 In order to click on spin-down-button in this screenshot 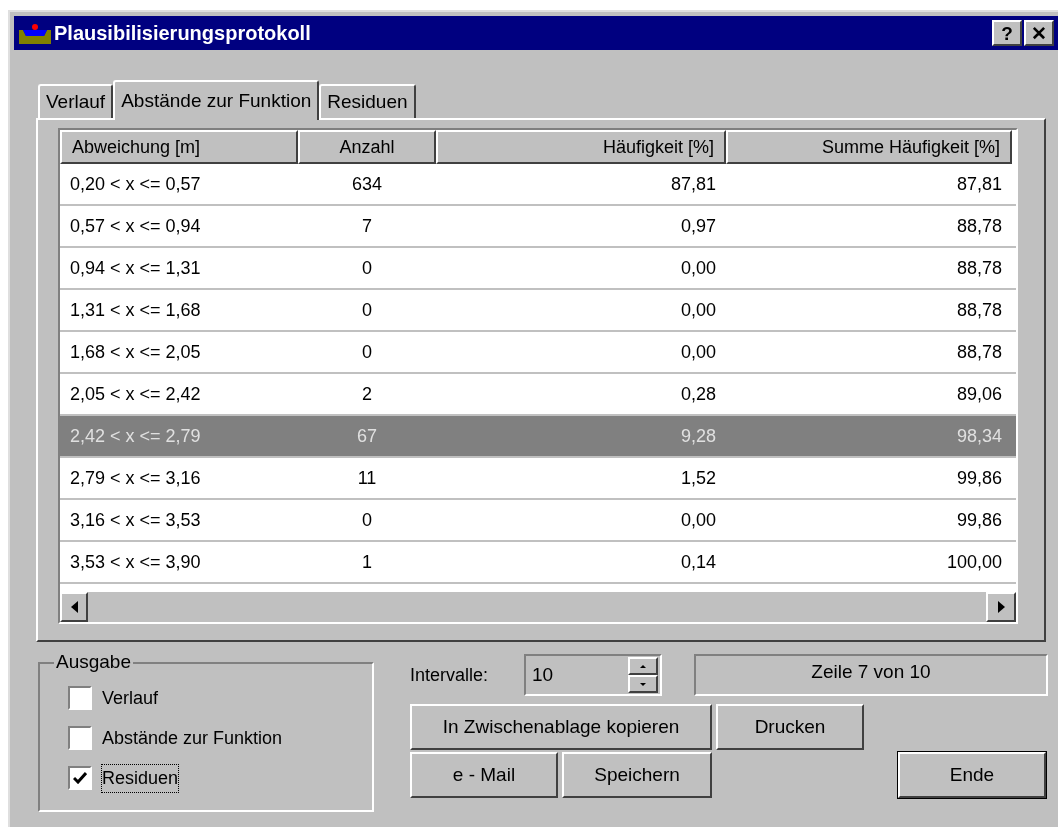, I will do `click(643, 684)`.